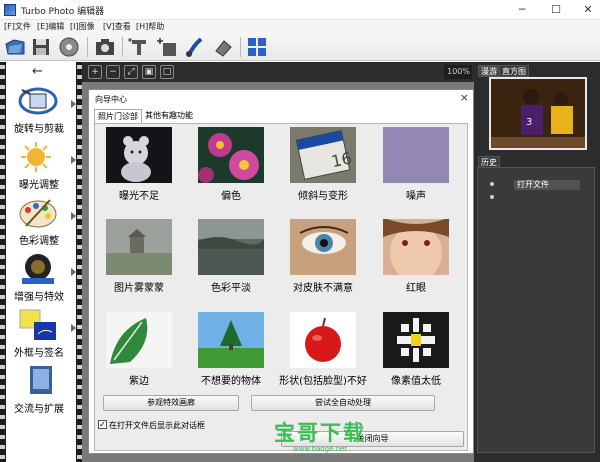 Image resolution: width=600 pixels, height=462 pixels. I want to click on brush-icon, so click(195, 47).